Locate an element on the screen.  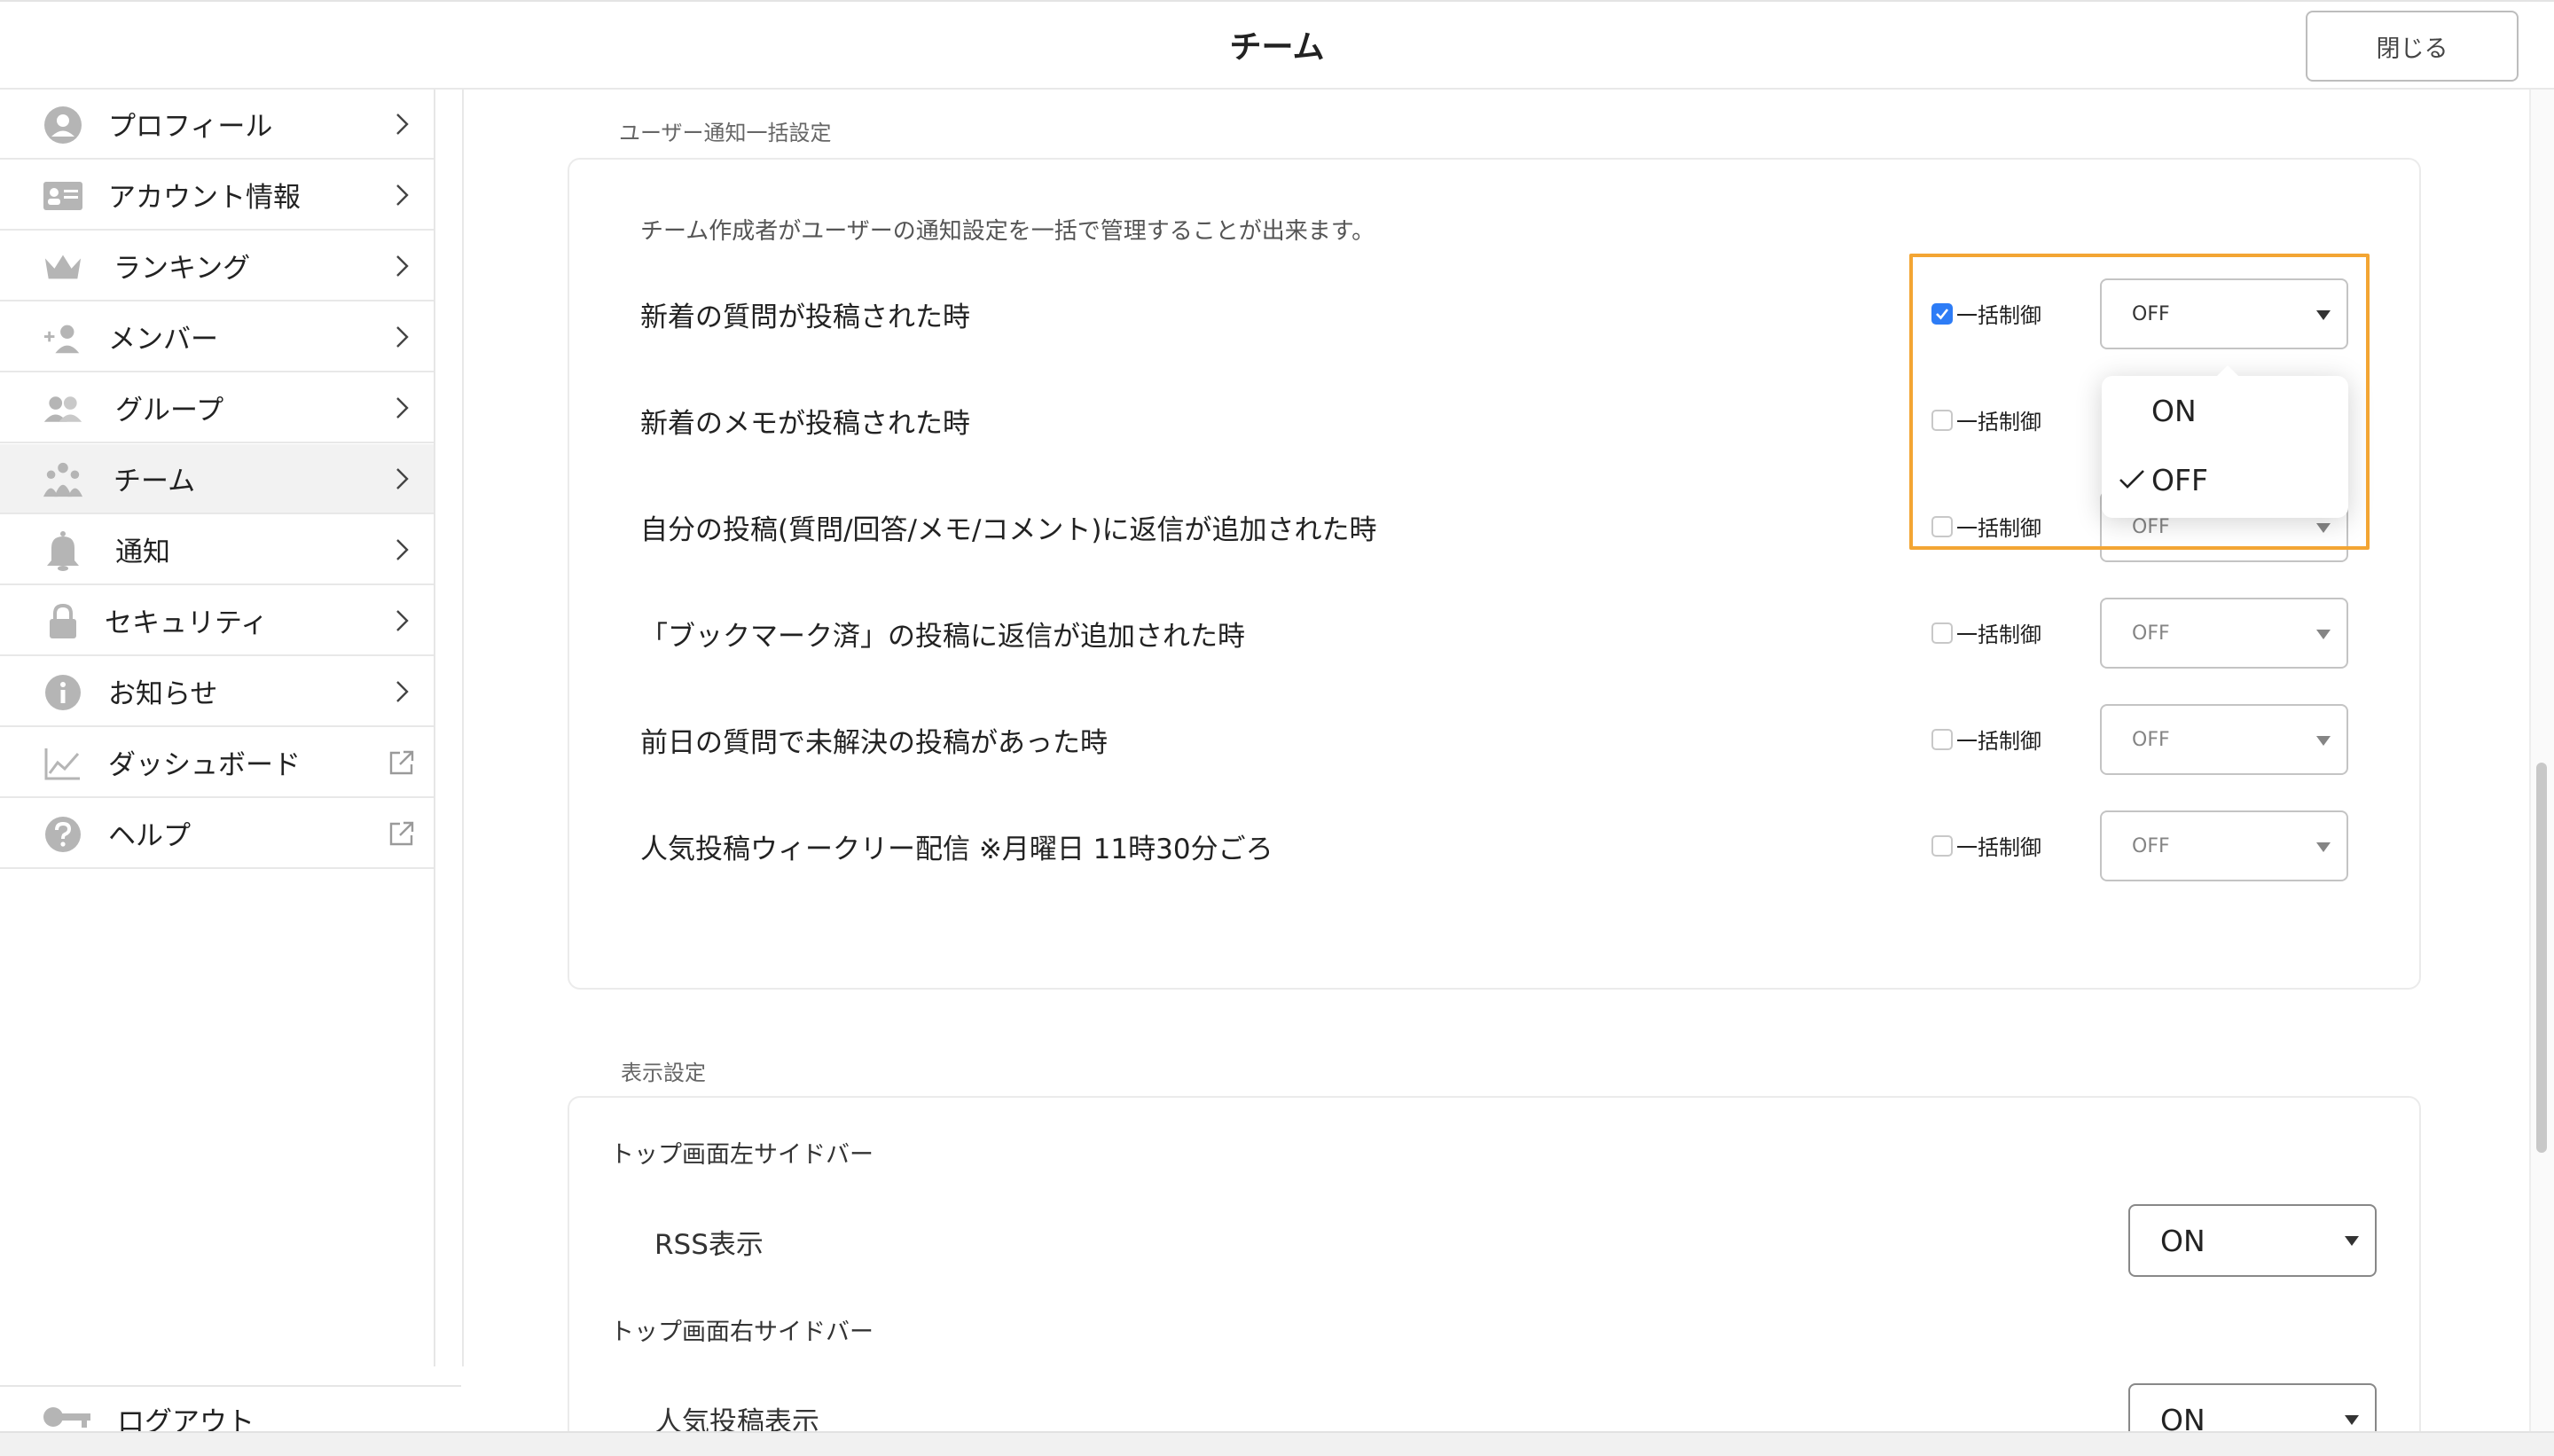
top-header: チーム 閉じる is located at coordinates (1277, 45).